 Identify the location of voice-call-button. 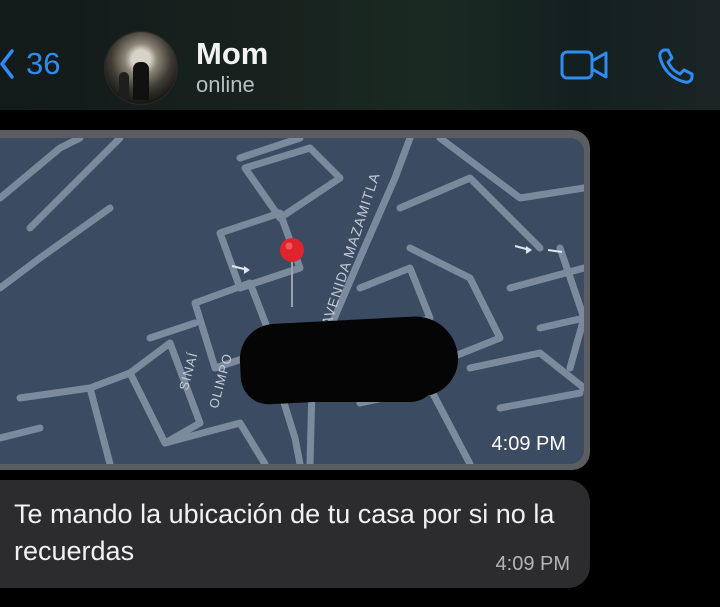
(676, 68).